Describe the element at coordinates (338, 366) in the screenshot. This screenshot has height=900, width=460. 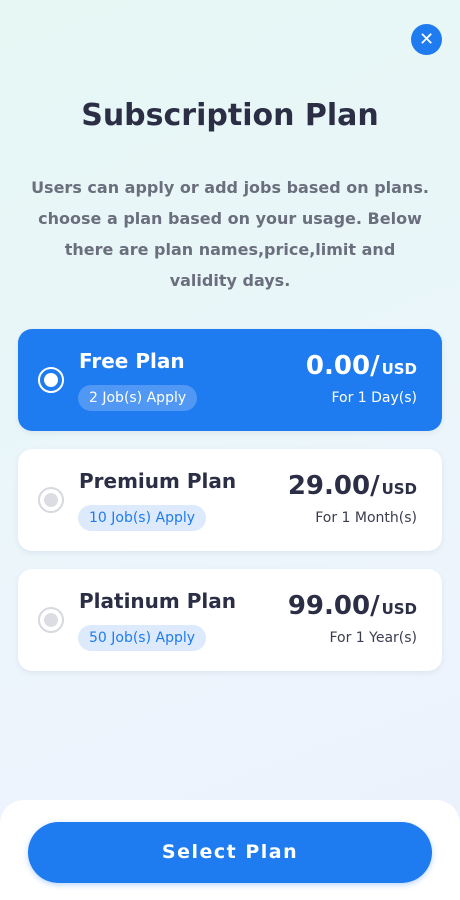
I see `price-amount: 0.00` at that location.